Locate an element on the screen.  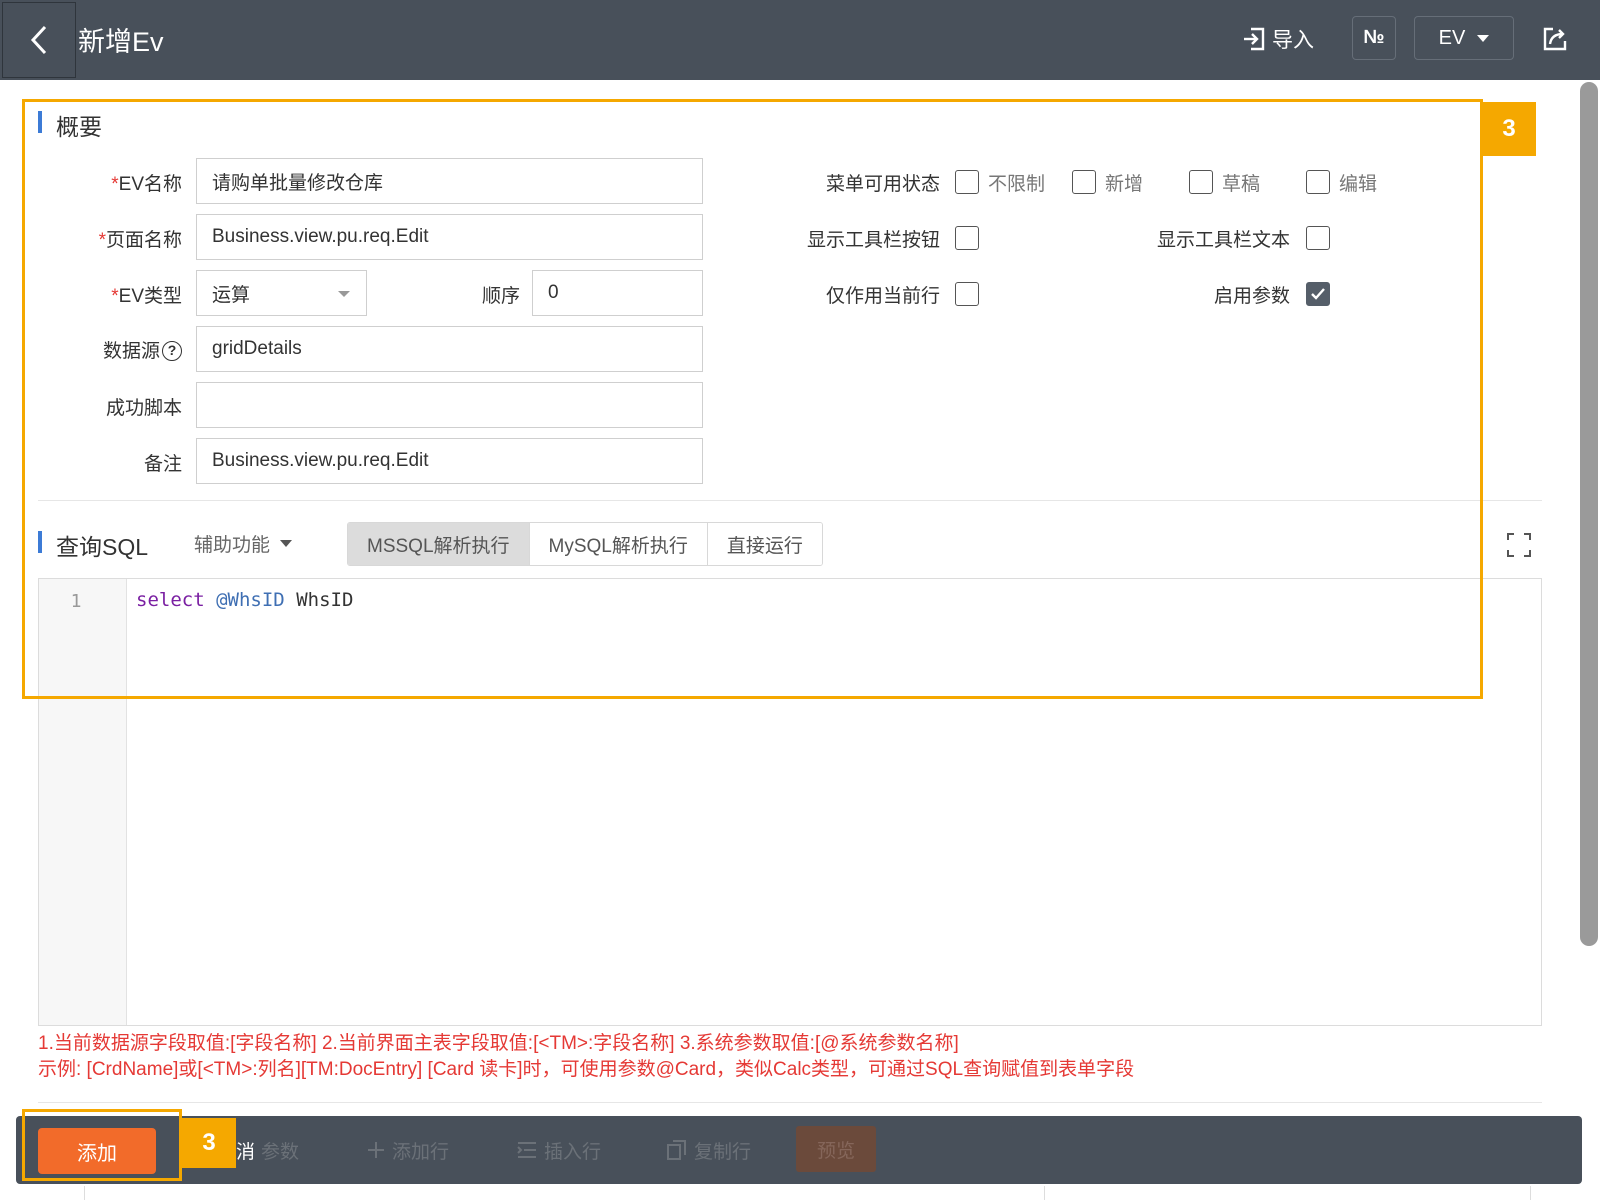
plus-icon is located at coordinates (376, 1150).